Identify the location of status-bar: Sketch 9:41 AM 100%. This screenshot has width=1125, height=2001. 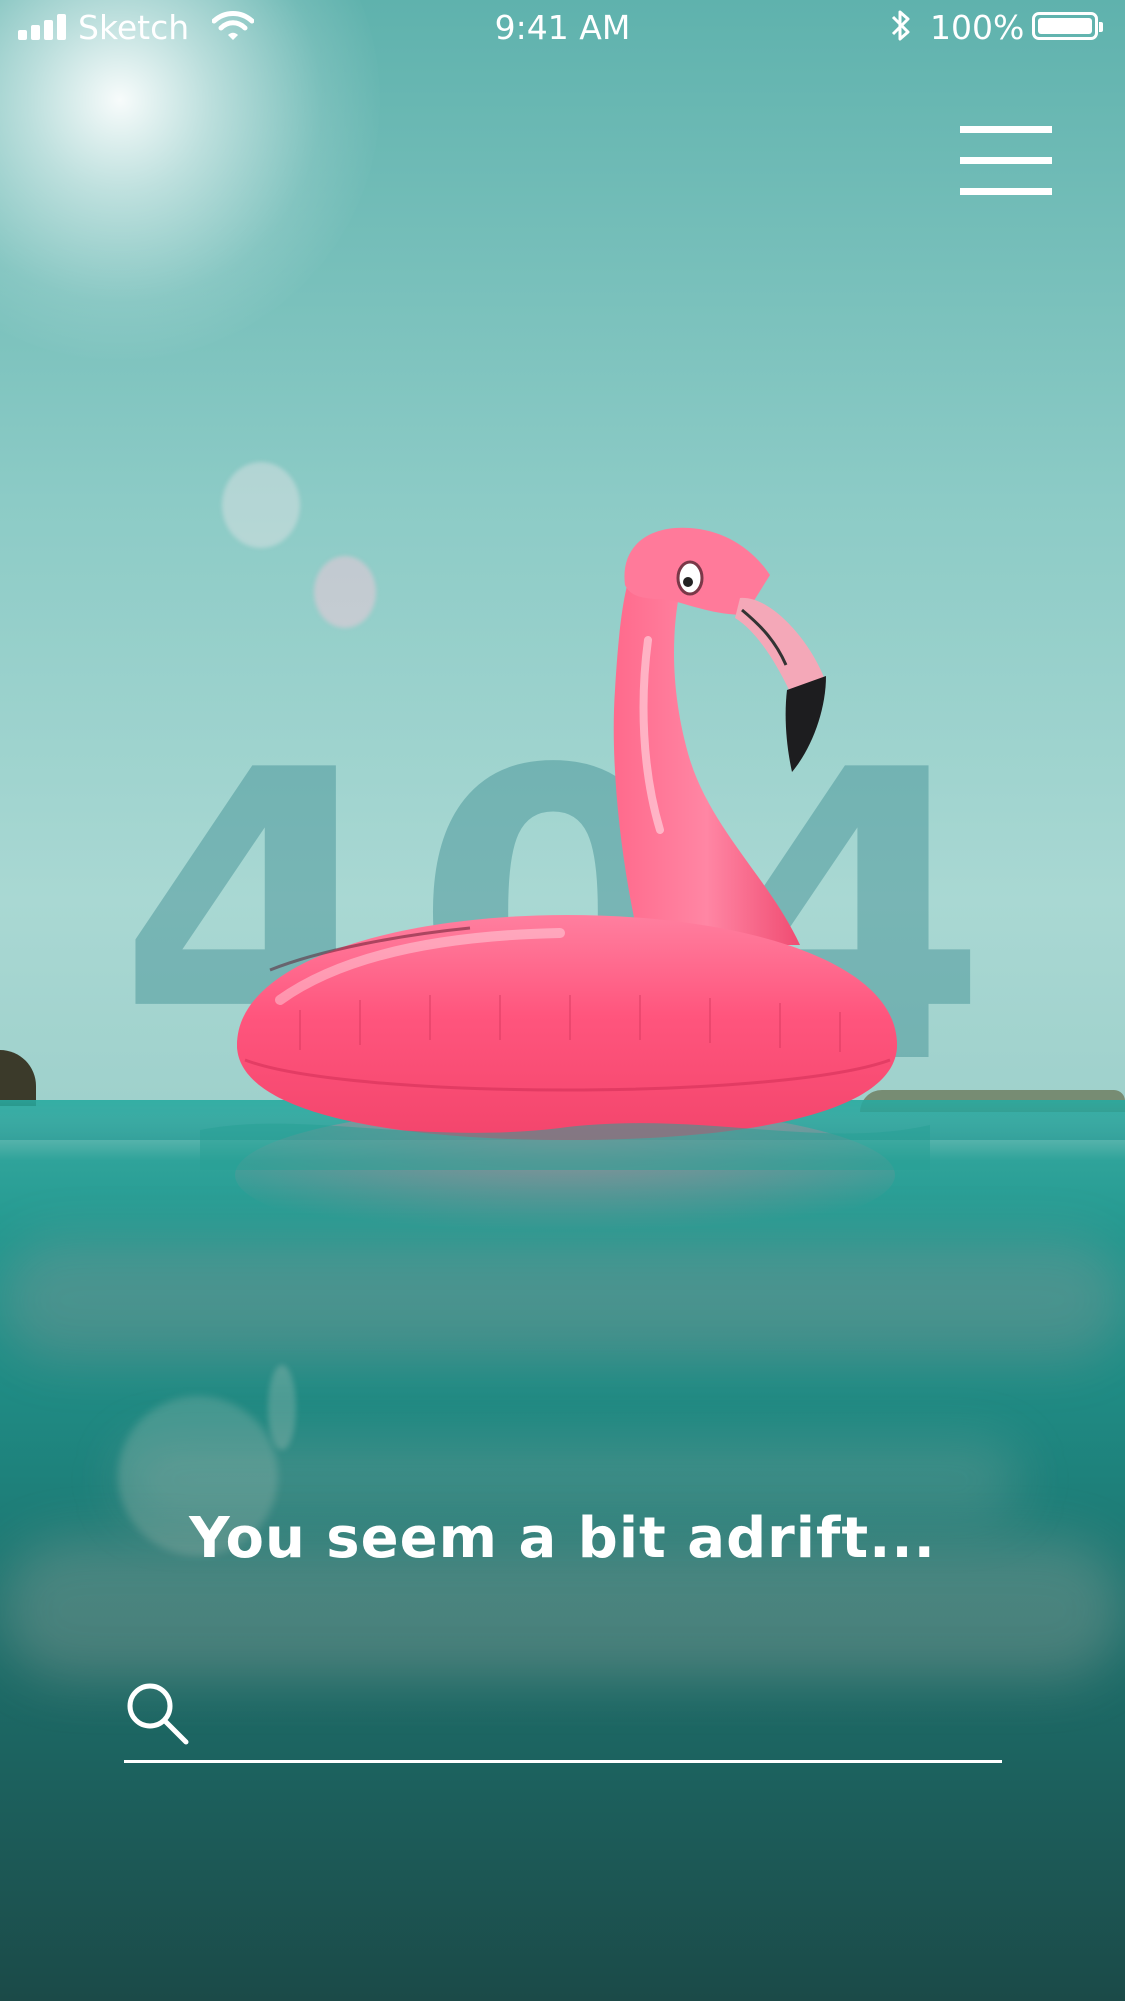
(562, 28).